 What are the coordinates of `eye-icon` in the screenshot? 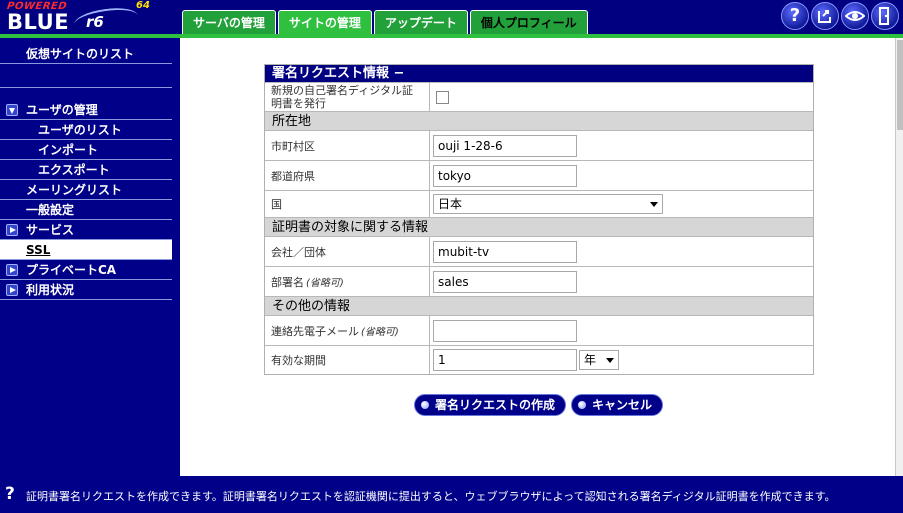 It's located at (855, 16).